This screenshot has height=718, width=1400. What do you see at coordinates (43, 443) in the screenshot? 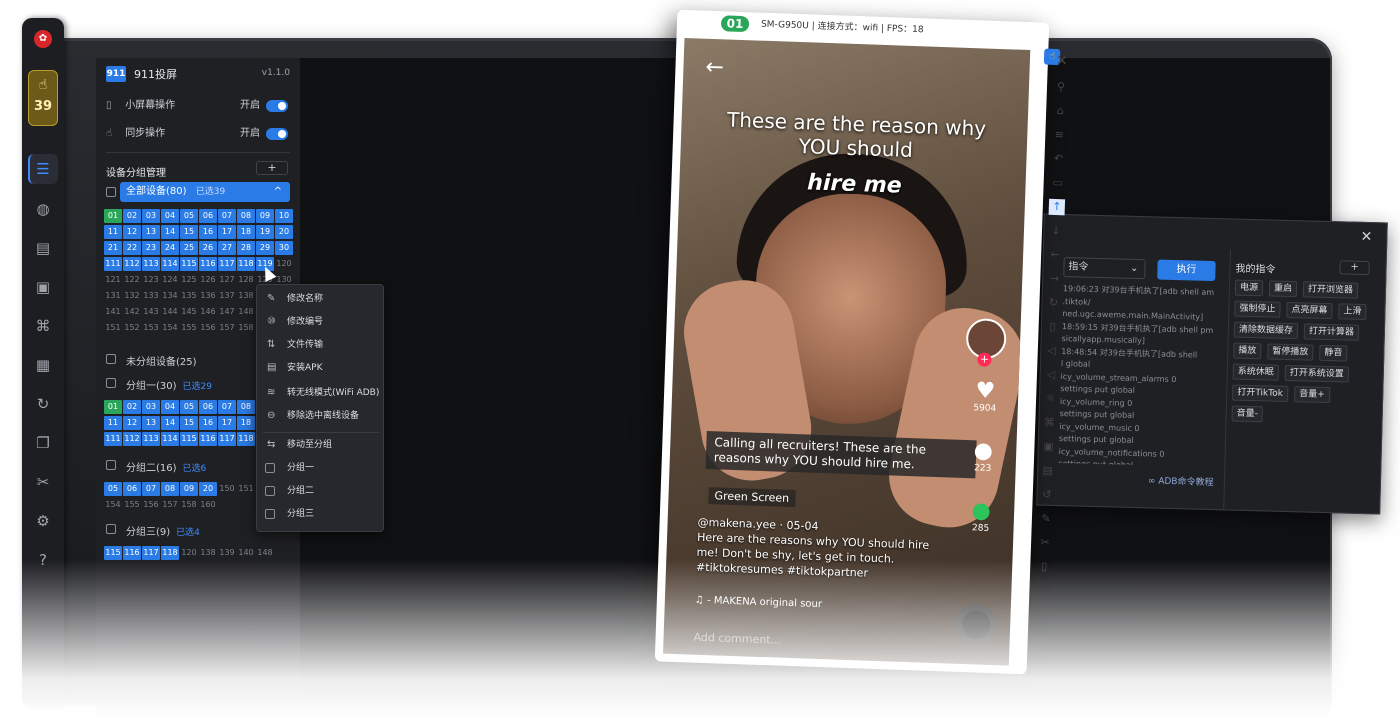
I see `copy-icon: ❐` at bounding box center [43, 443].